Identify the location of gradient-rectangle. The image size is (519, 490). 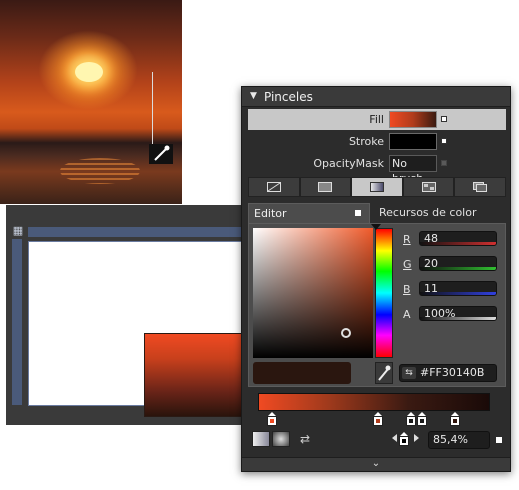
(194, 375).